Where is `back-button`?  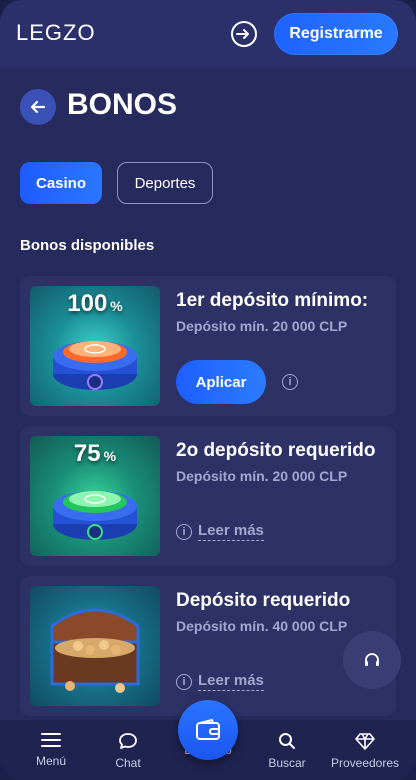 back-button is located at coordinates (38, 107).